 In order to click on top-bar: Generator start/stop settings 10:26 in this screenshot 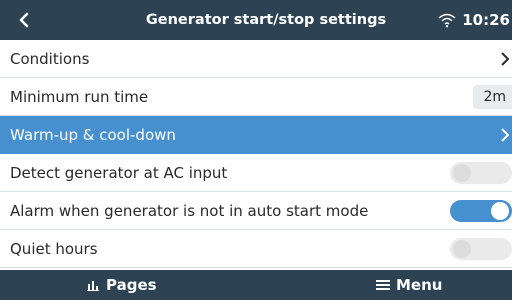, I will do `click(256, 20)`.